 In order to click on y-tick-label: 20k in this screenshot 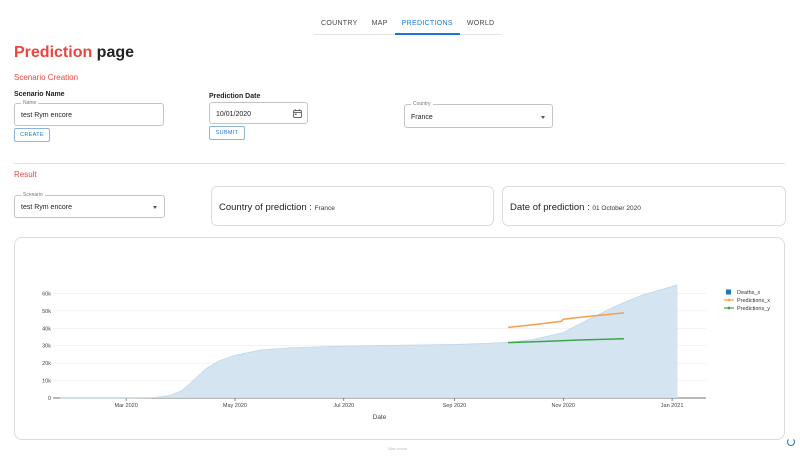, I will do `click(46, 364)`.